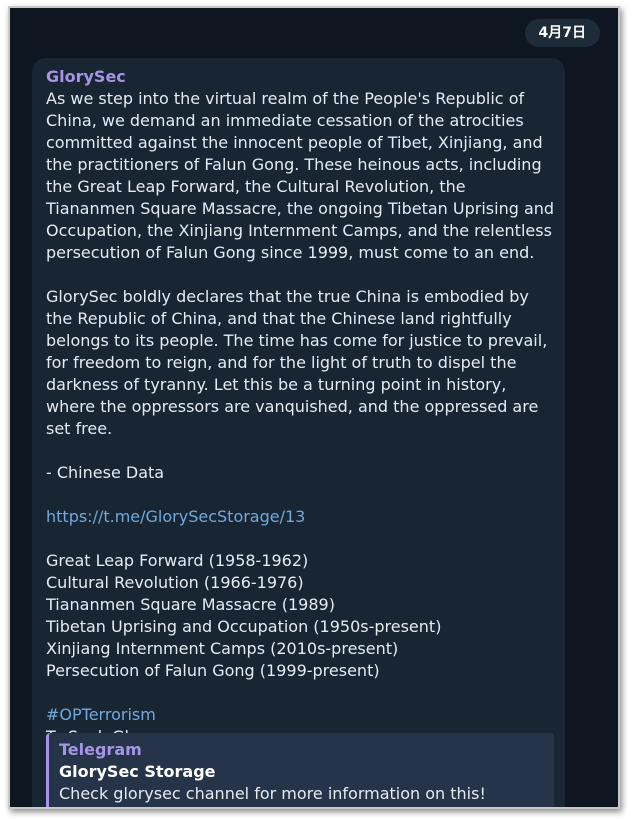  What do you see at coordinates (302, 517) in the screenshot?
I see `storage-link: https://t.me/GlorySecStorage/13` at bounding box center [302, 517].